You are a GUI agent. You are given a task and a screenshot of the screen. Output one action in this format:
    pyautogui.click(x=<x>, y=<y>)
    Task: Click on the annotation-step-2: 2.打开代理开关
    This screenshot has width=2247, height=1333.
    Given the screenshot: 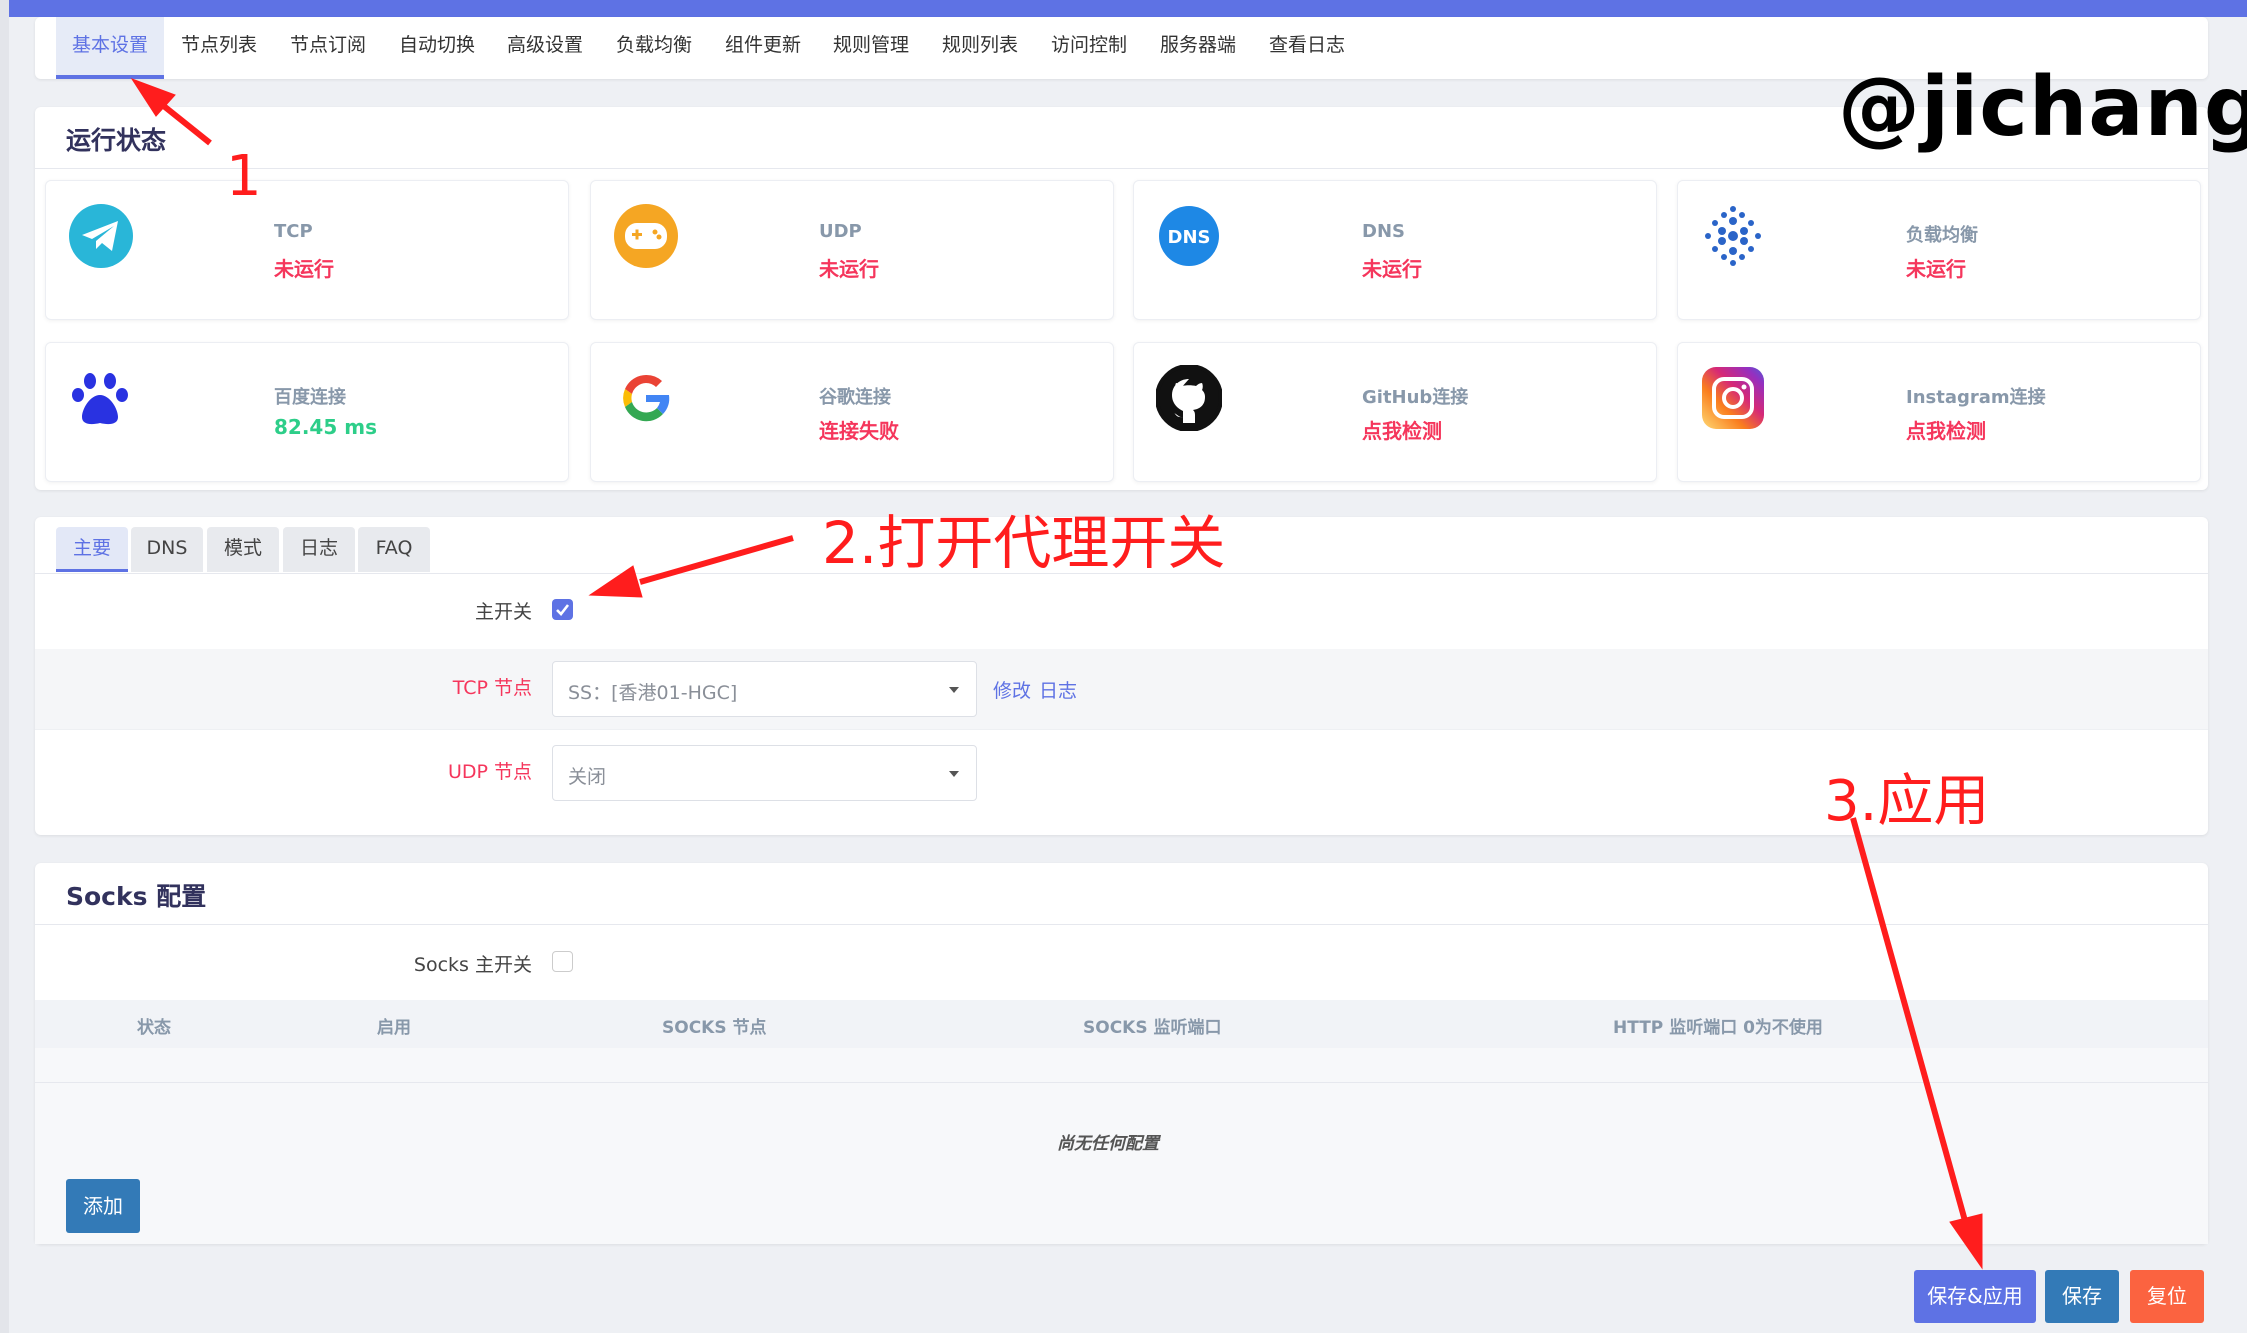 What is the action you would take?
    pyautogui.click(x=1024, y=543)
    